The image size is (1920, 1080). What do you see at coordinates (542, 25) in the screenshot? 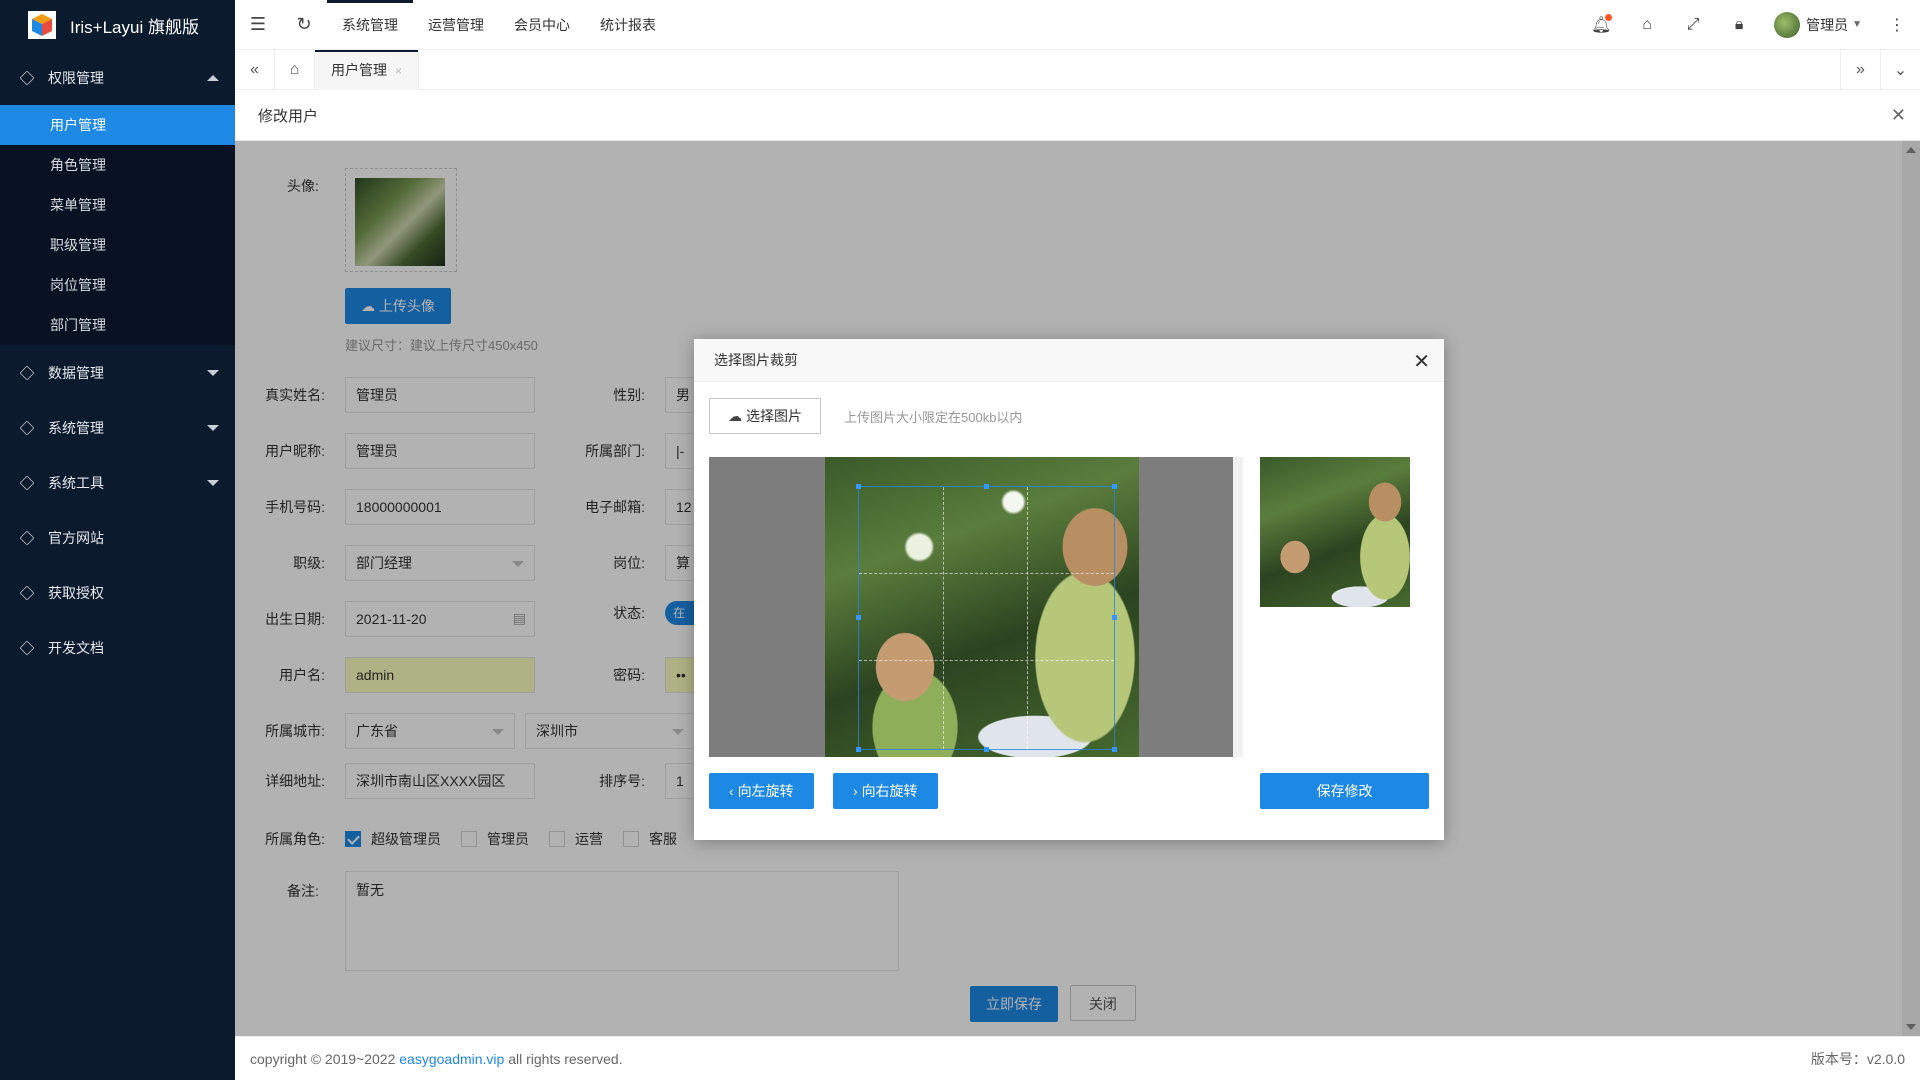
I see `top-menu-members: 会员中心` at bounding box center [542, 25].